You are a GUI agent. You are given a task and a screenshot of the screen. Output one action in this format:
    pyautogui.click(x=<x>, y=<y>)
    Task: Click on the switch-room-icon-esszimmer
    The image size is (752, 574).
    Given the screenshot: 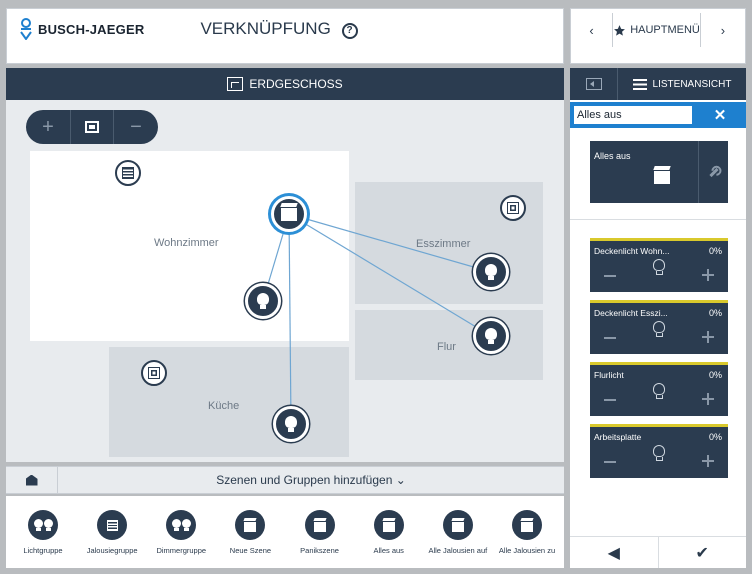 What is the action you would take?
    pyautogui.click(x=513, y=208)
    